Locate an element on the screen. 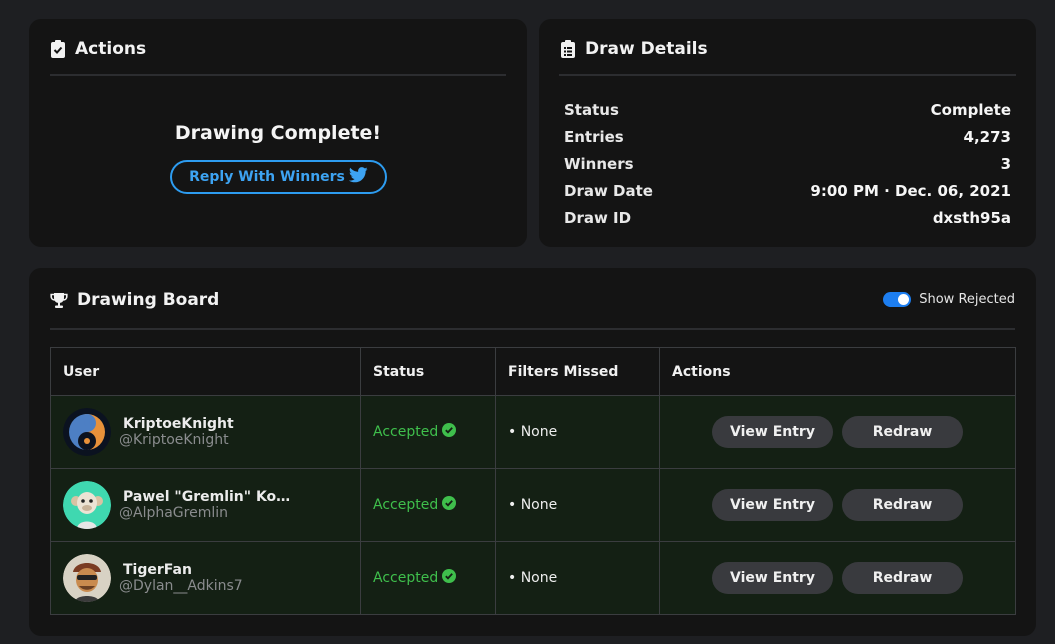 This screenshot has width=1055, height=644. column-header-status: Status is located at coordinates (428, 371).